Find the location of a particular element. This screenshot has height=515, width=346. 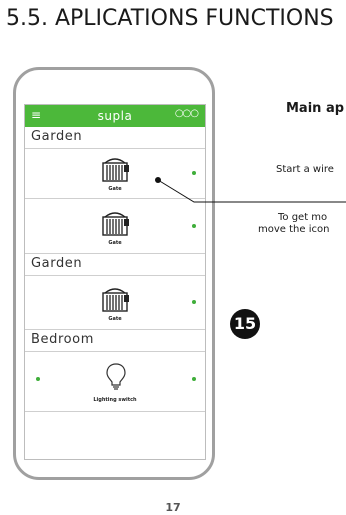

side-text-line: Start a wire is located at coordinates (305, 169).